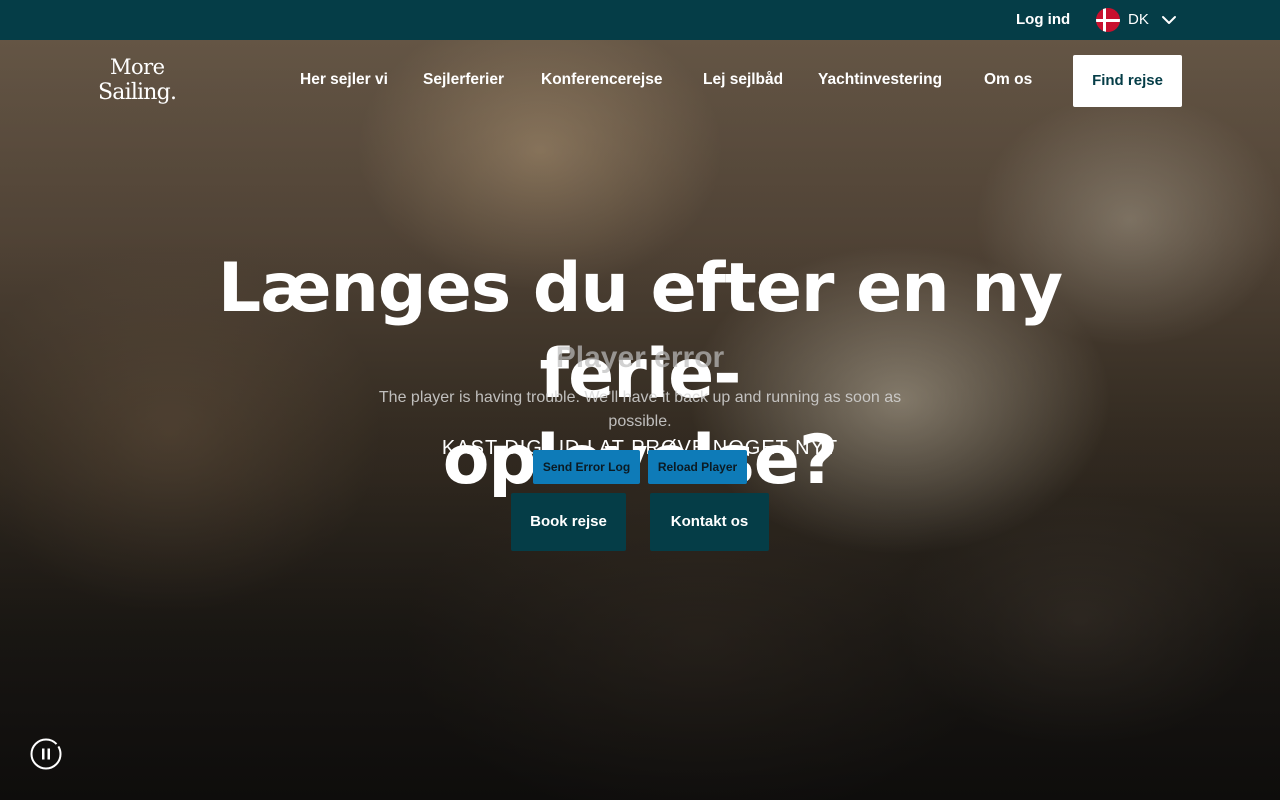  What do you see at coordinates (137, 67) in the screenshot?
I see `logo-text-line1: More` at bounding box center [137, 67].